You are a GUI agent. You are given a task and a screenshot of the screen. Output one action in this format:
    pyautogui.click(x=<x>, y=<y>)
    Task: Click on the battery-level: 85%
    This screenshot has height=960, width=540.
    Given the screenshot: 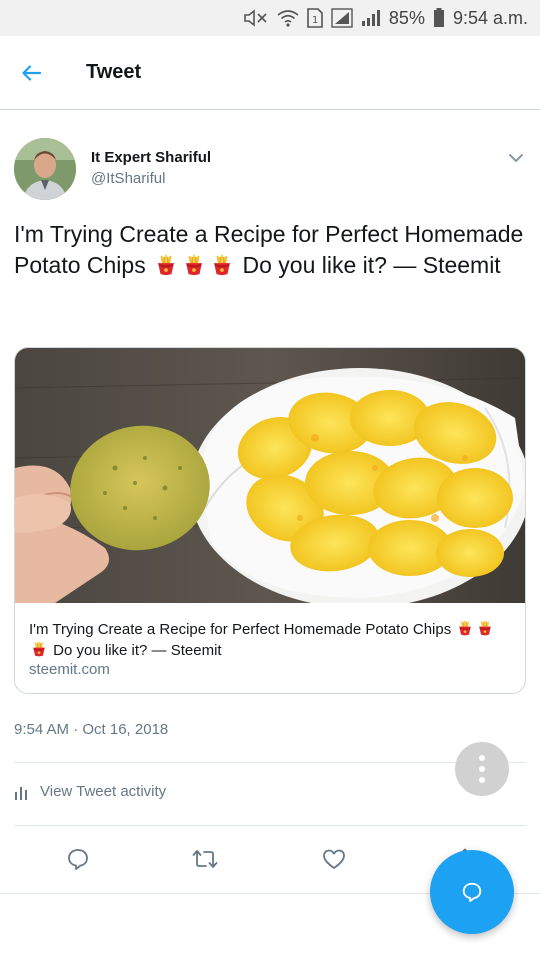 What is the action you would take?
    pyautogui.click(x=406, y=17)
    